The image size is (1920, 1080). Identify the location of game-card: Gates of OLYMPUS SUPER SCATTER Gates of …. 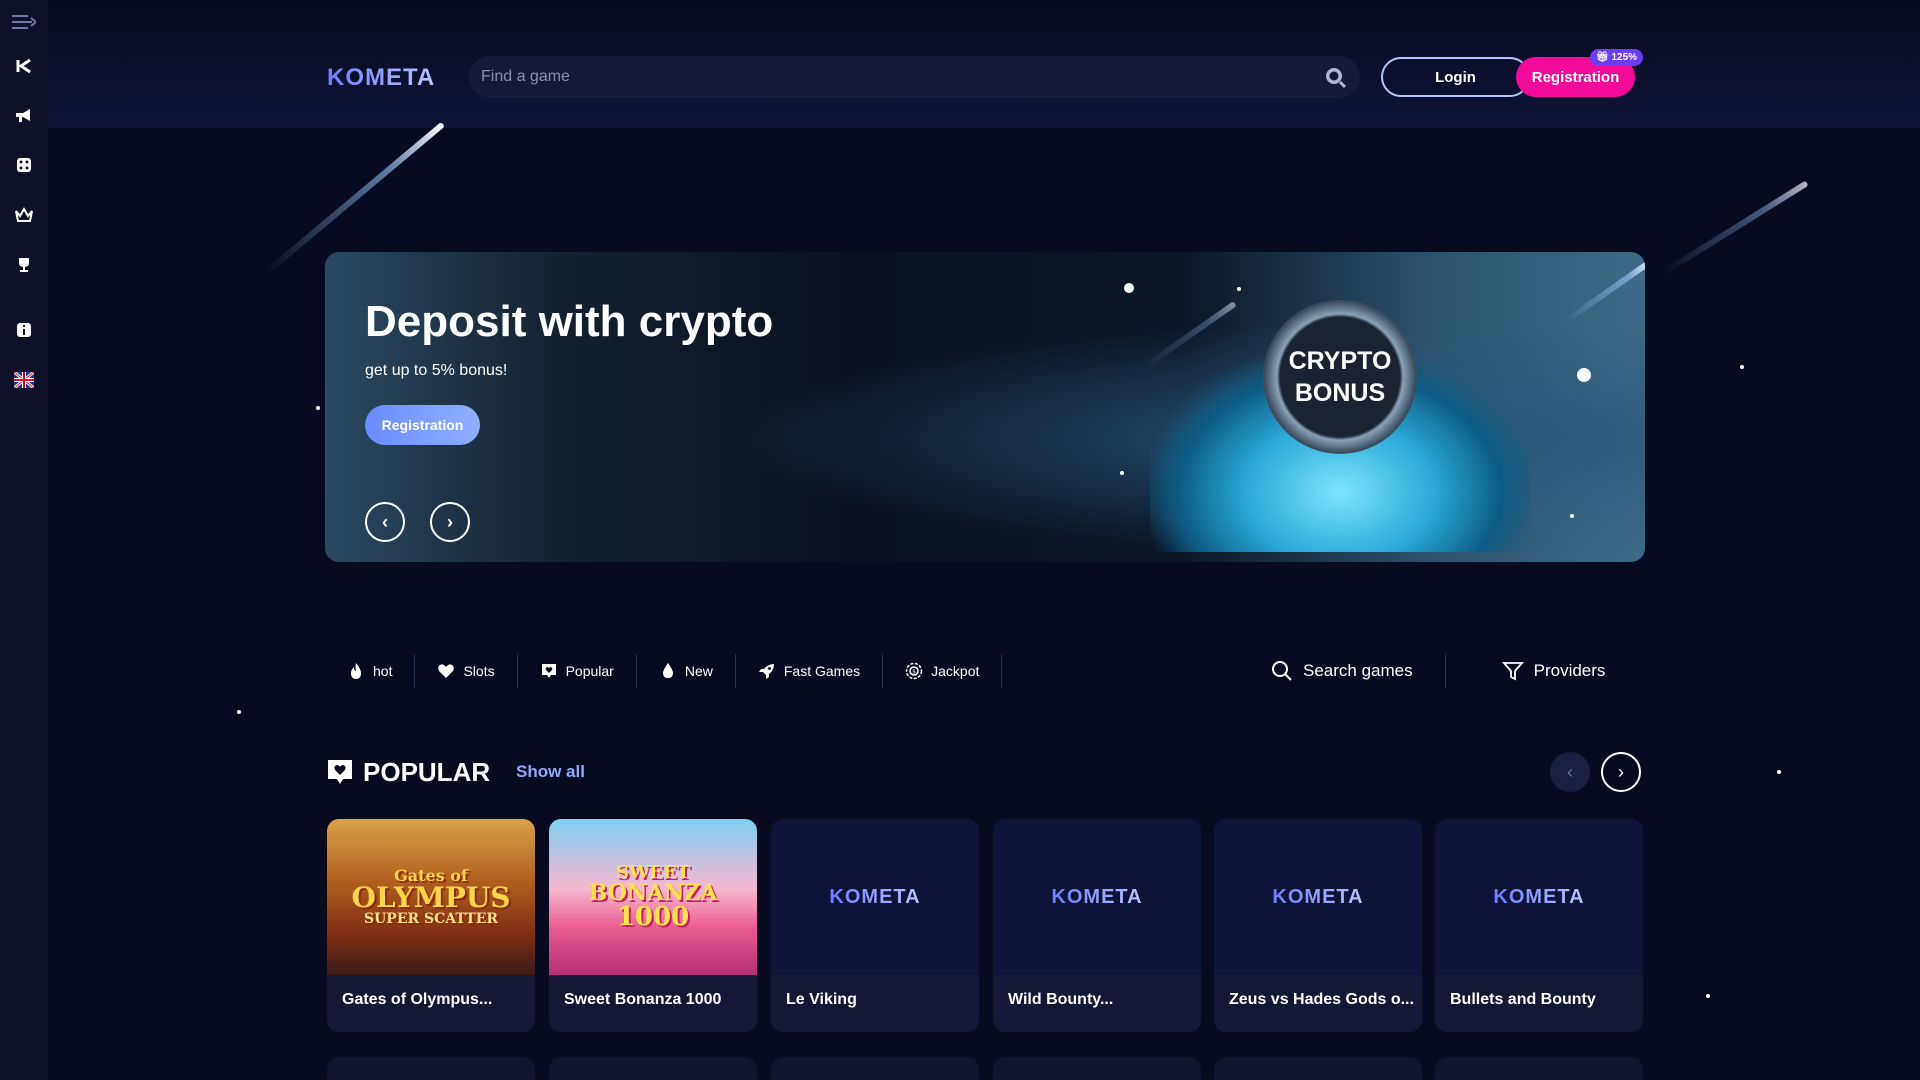
(431, 925).